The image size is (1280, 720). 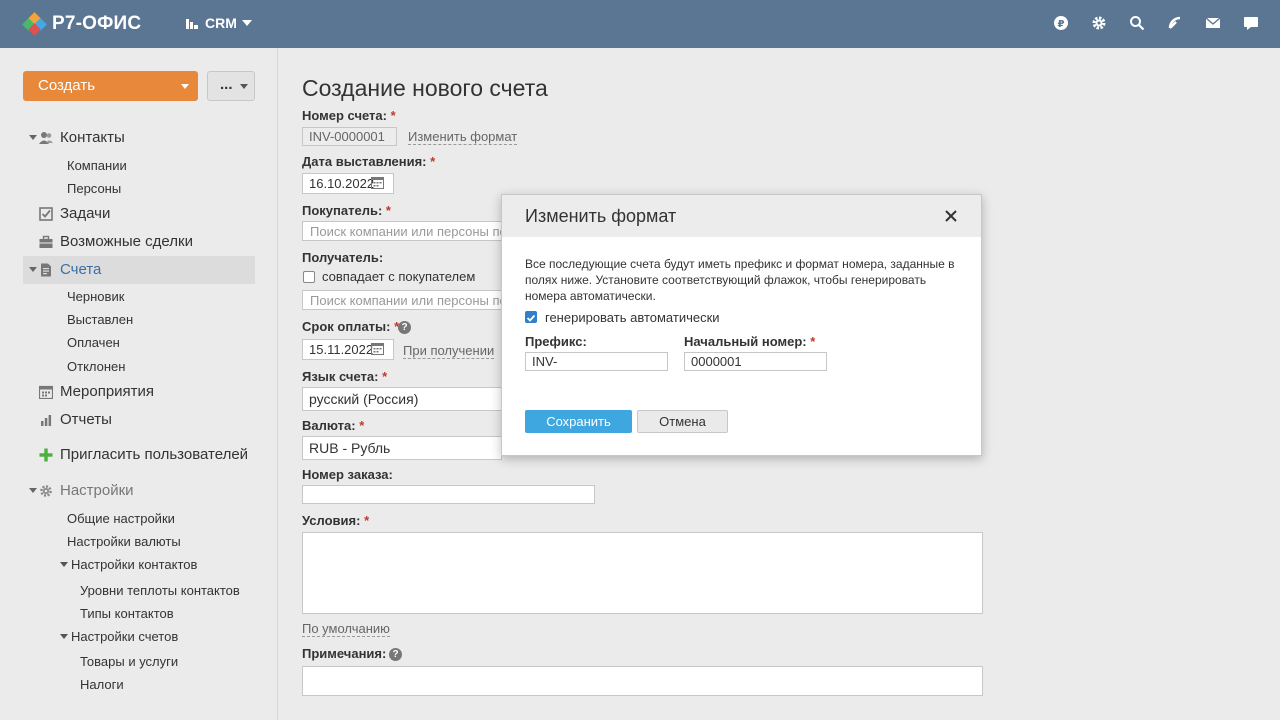 I want to click on module-label: CRM, so click(x=221, y=23).